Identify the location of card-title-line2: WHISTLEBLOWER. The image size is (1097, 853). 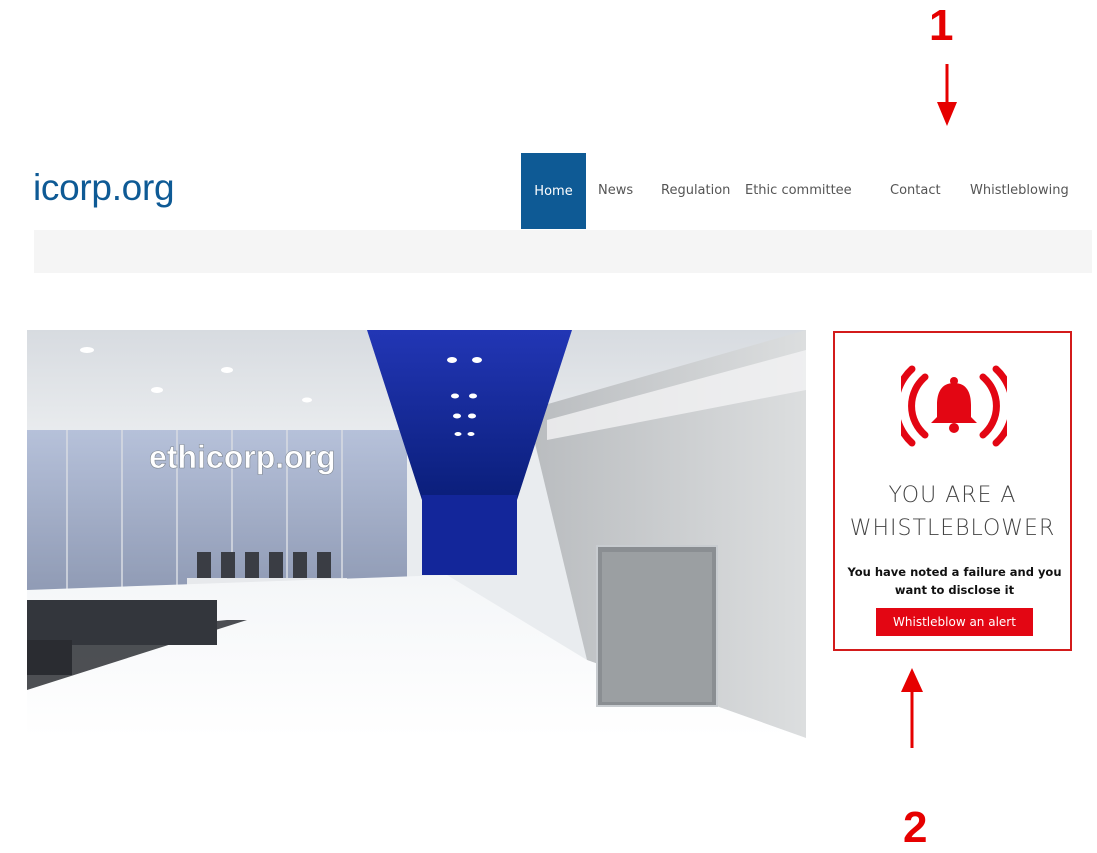
(952, 528).